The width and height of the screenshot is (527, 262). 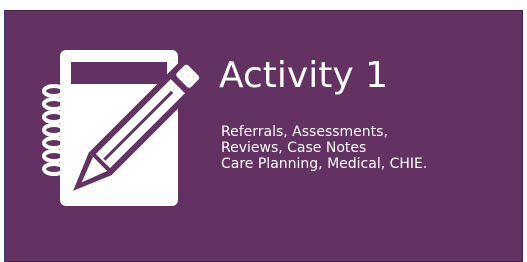 I want to click on description-line: Care Planning, Medical, CHIE., so click(x=324, y=164).